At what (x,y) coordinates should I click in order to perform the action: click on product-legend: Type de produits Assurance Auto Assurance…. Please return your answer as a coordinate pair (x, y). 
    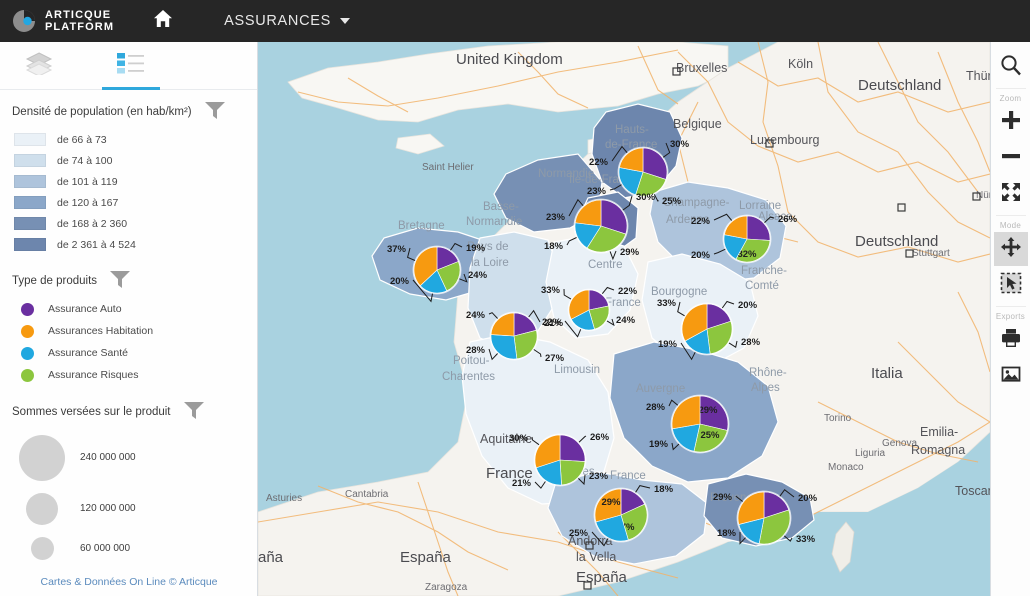
    Looking at the image, I should click on (128, 320).